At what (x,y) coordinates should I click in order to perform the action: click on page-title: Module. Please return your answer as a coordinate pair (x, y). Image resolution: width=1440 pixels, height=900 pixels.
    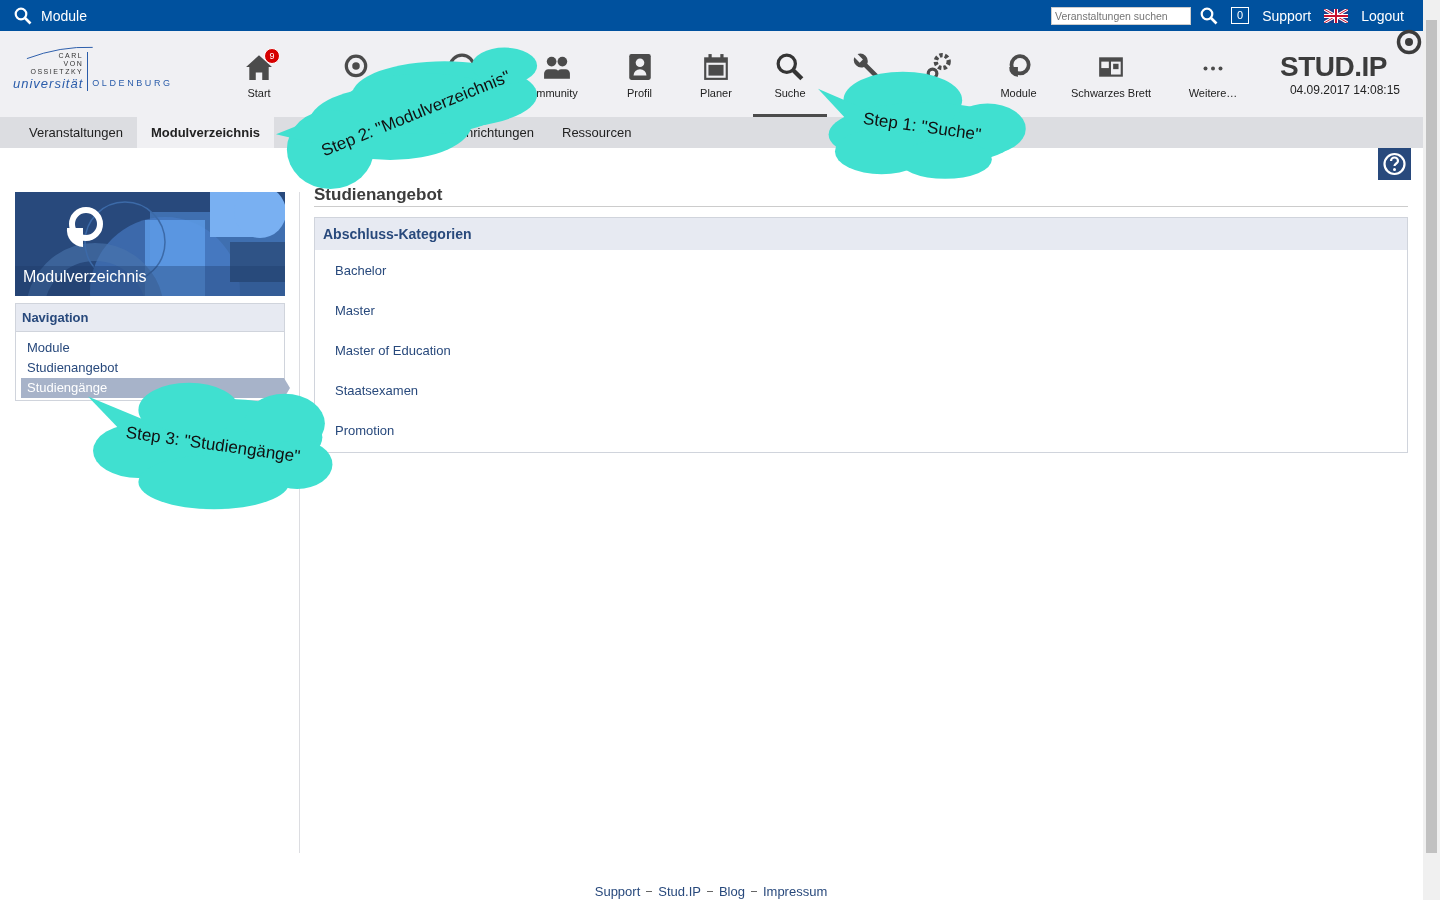
    Looking at the image, I should click on (64, 15).